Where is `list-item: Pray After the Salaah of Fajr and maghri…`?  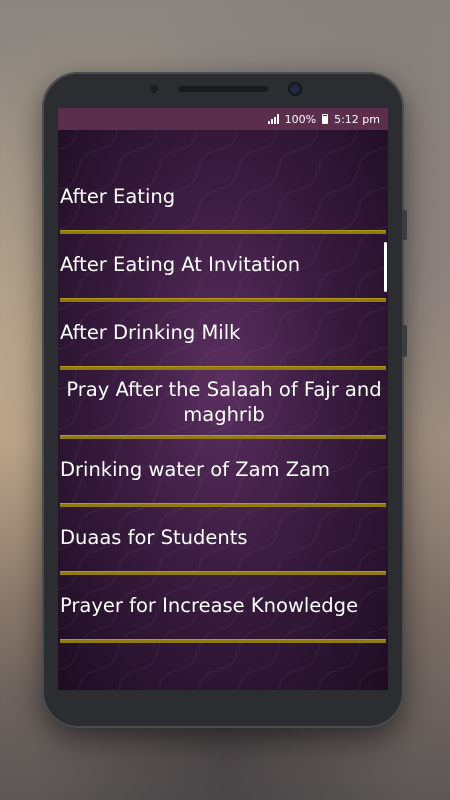 list-item: Pray After the Salaah of Fajr and maghri… is located at coordinates (223, 402).